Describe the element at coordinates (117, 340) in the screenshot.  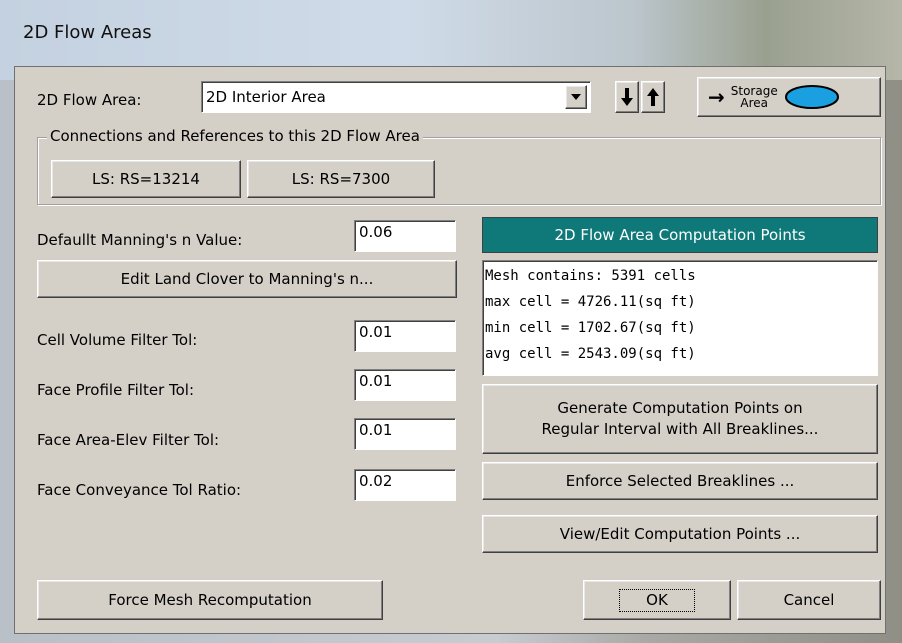
I see `cell-volume-tol-label: Cell Volume Filter Tol:` at that location.